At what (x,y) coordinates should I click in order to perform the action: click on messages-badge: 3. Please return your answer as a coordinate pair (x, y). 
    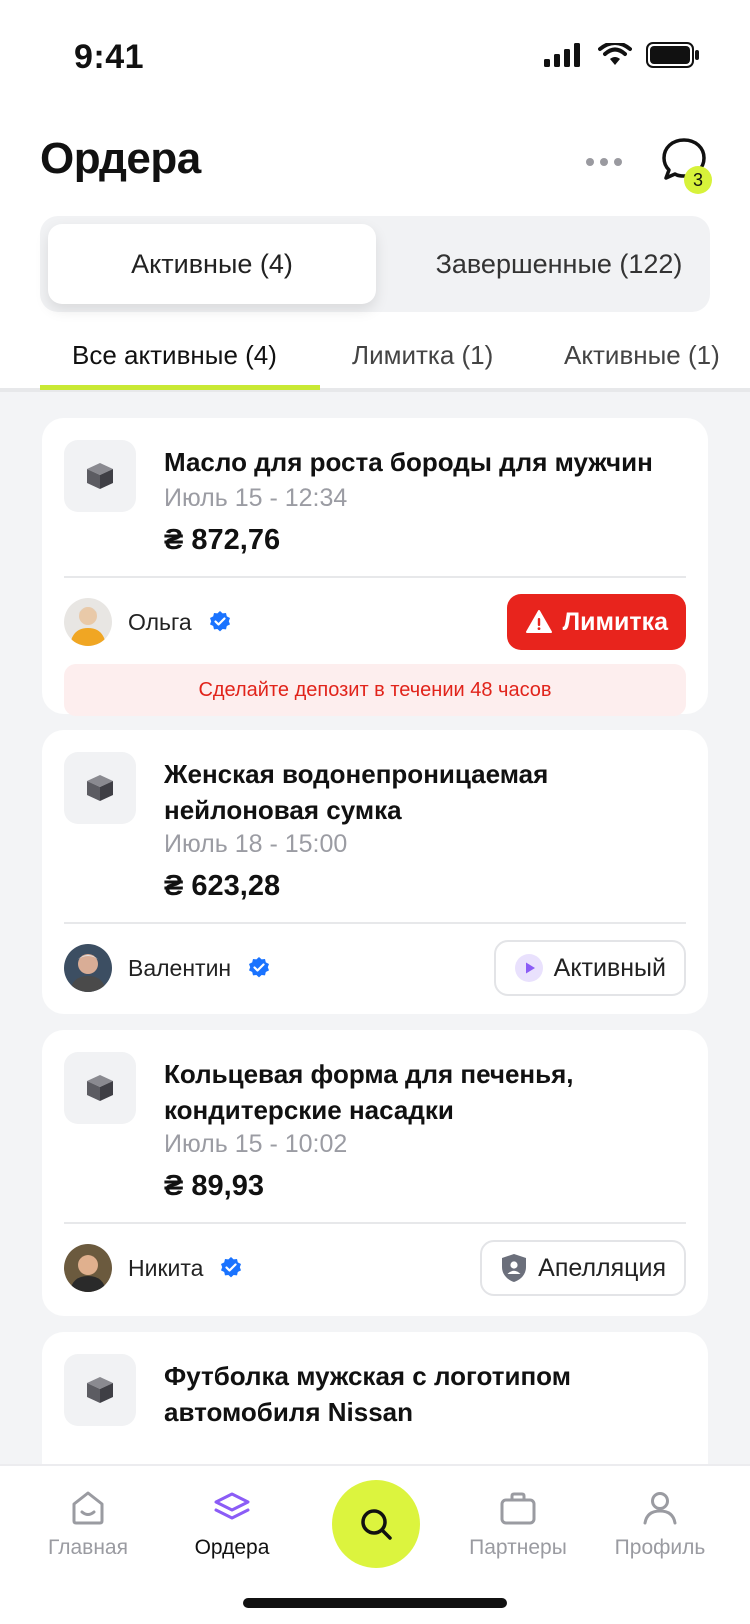
    Looking at the image, I should click on (698, 180).